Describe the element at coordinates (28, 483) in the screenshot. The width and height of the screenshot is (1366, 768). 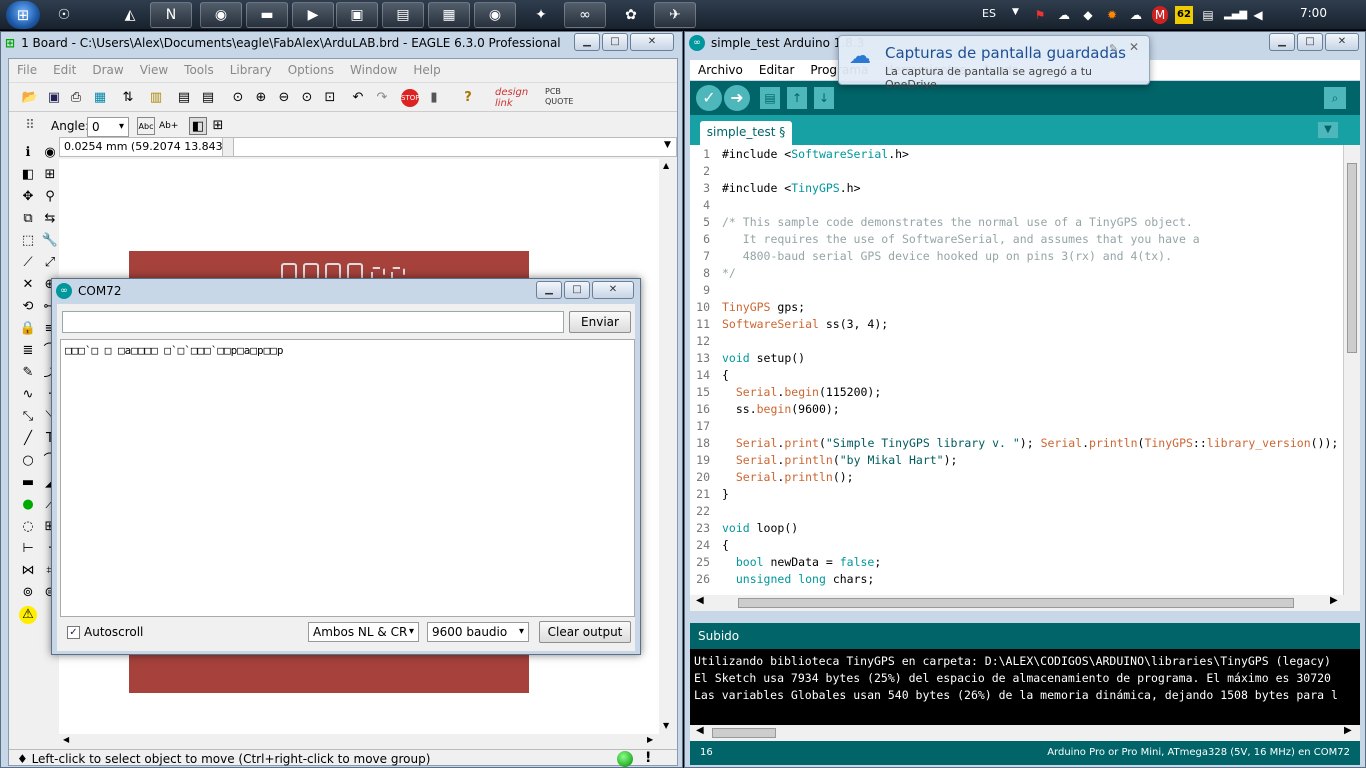
I see `rect-icon: ▬` at that location.